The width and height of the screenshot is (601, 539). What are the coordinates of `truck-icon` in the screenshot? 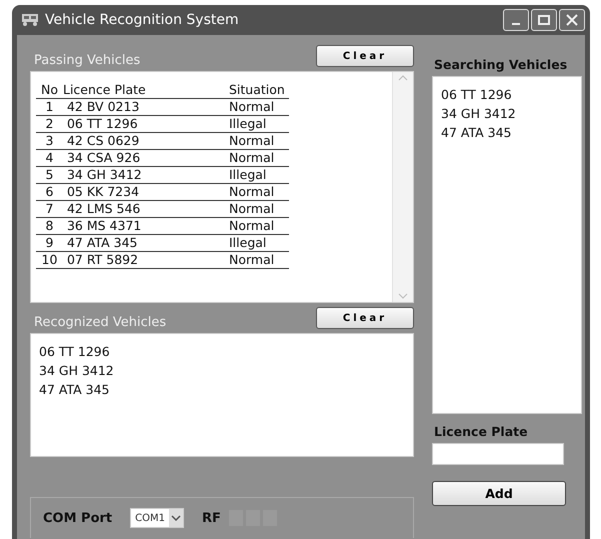 It's located at (30, 20).